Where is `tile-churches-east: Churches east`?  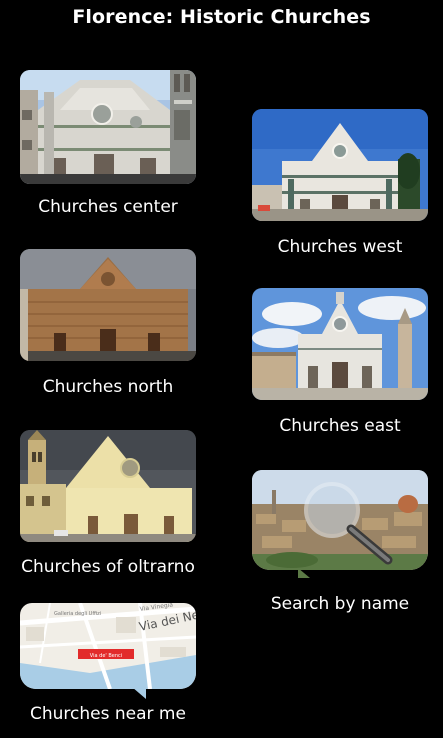 tile-churches-east: Churches east is located at coordinates (340, 363).